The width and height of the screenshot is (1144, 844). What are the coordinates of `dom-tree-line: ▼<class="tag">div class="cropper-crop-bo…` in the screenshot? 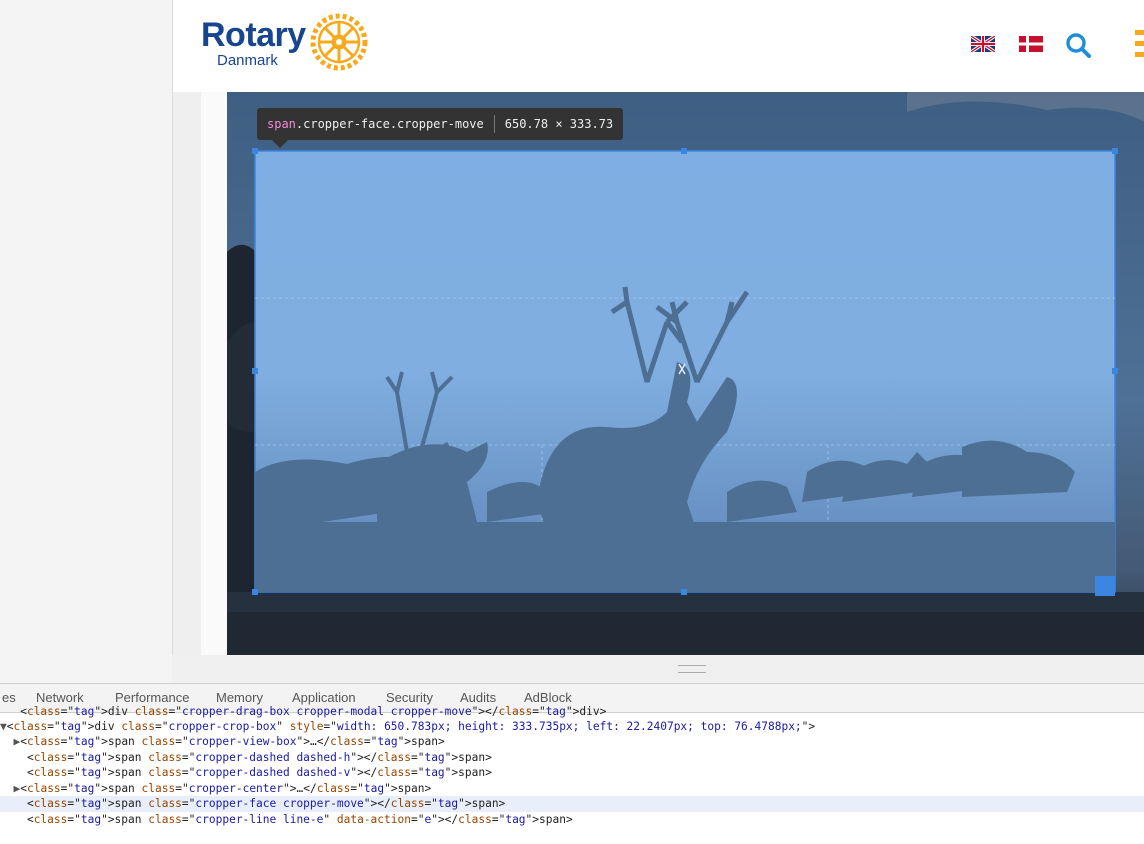 It's located at (572, 727).